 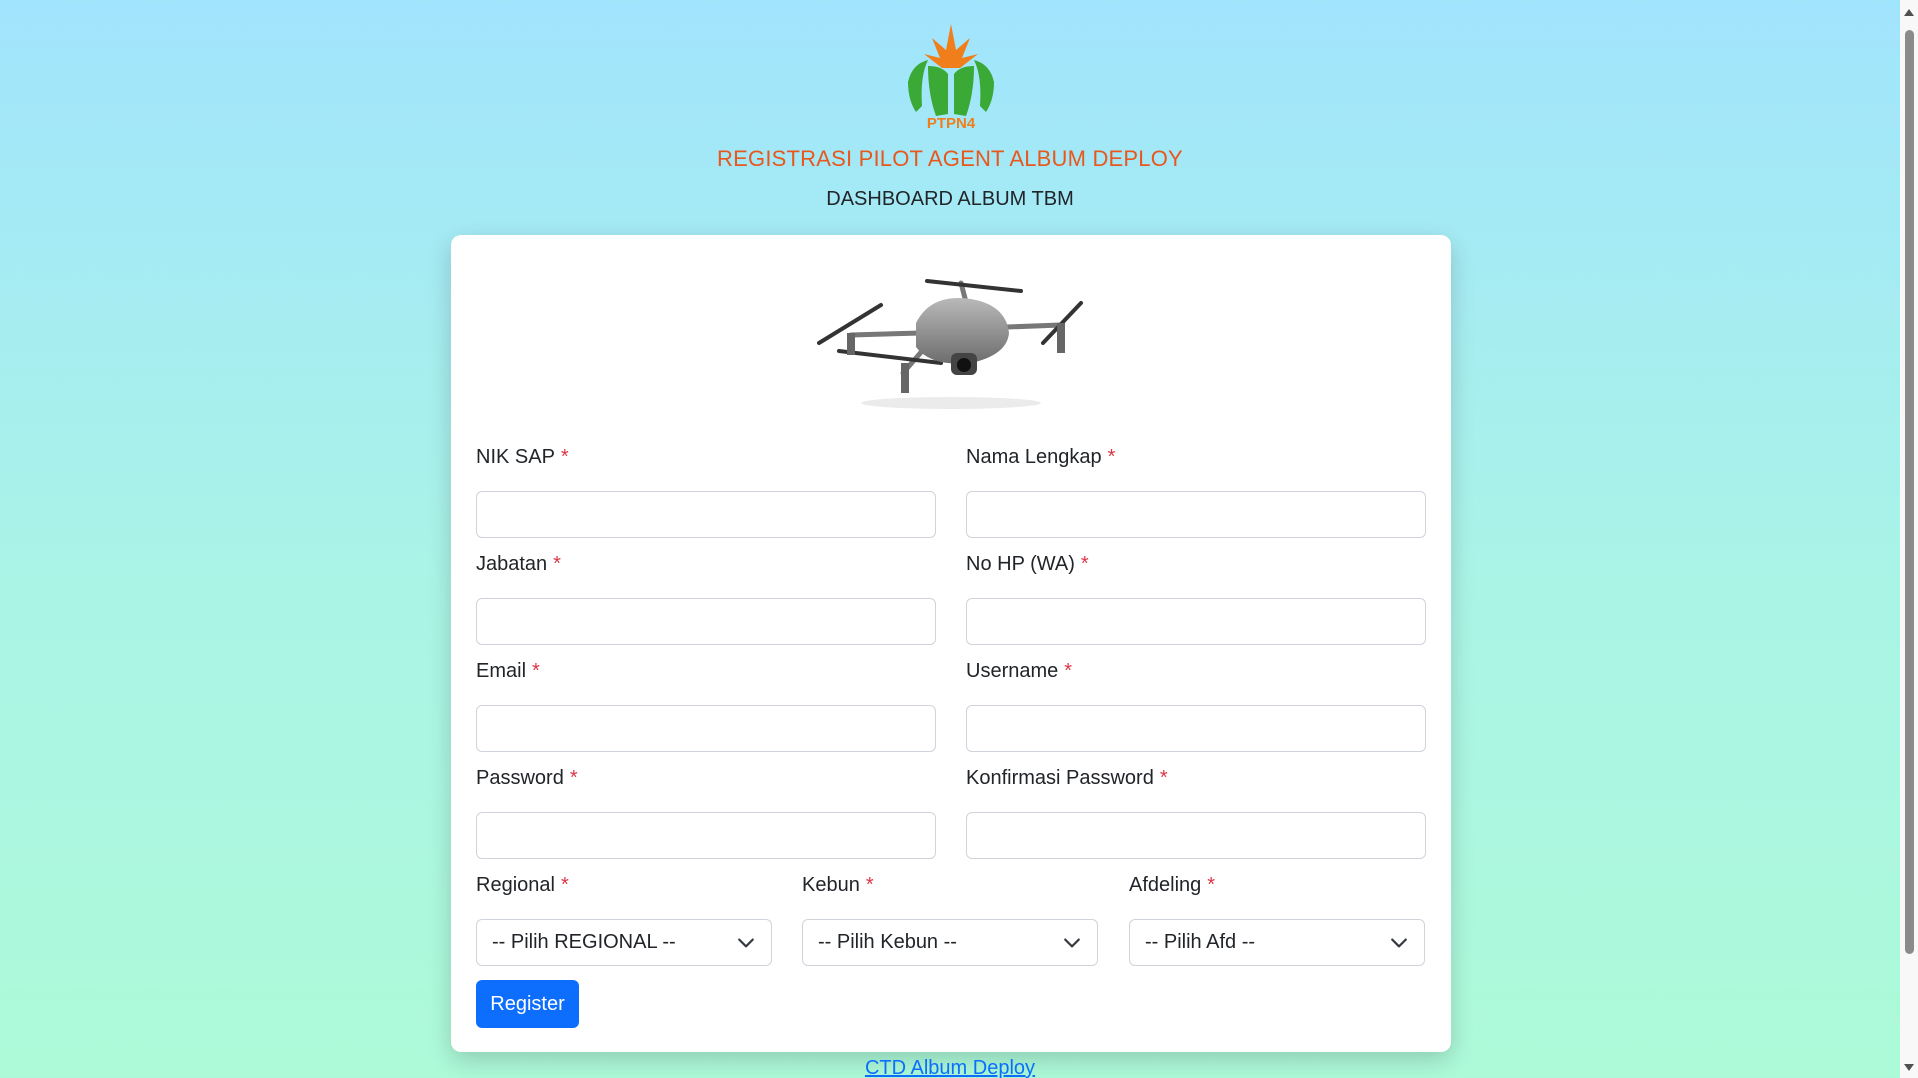 I want to click on jabatan-group: Jabatan *, so click(x=706, y=597).